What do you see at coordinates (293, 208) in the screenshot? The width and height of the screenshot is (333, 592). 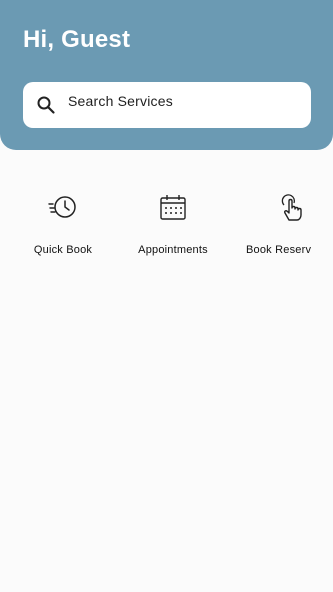 I see `tap-hand-icon` at bounding box center [293, 208].